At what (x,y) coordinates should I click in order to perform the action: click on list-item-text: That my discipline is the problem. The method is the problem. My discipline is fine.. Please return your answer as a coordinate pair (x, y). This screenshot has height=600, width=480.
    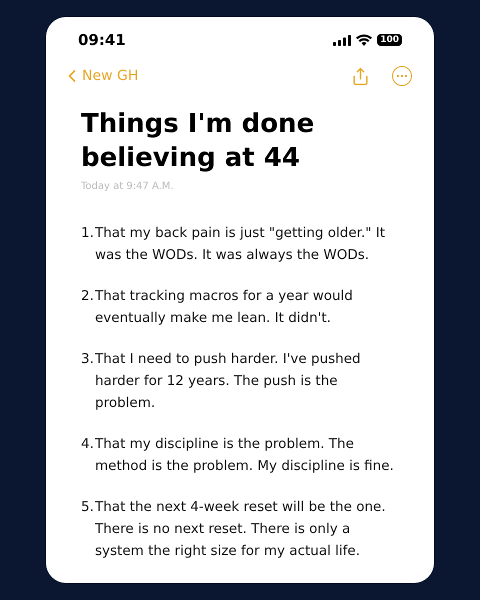
    Looking at the image, I should click on (245, 455).